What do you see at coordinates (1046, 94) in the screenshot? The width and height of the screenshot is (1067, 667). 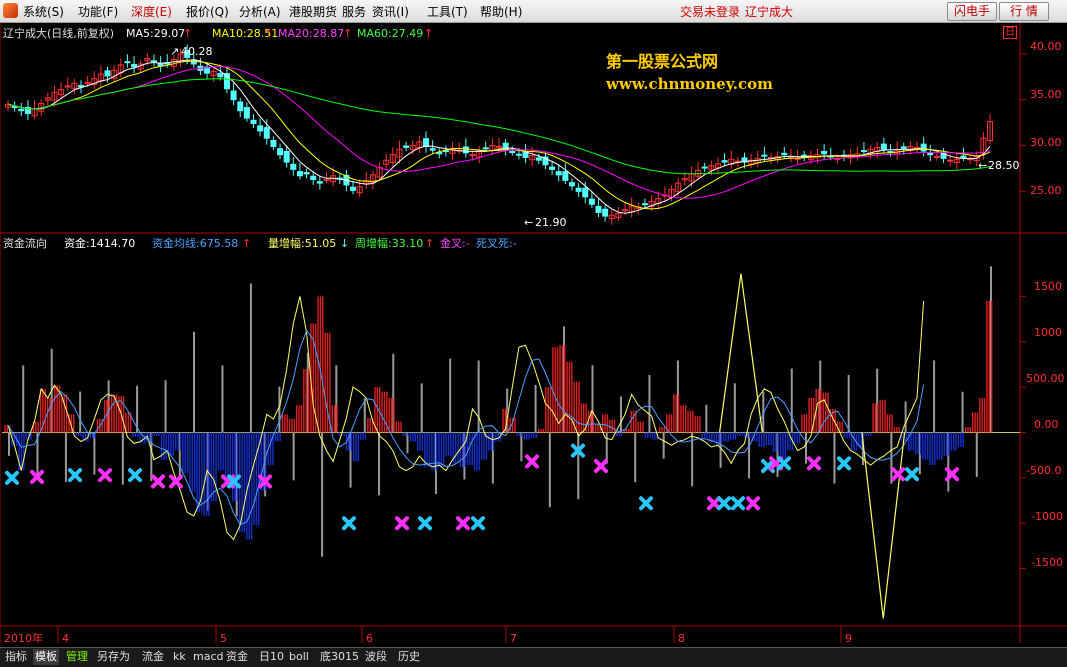 I see `price-tick: 35.00` at bounding box center [1046, 94].